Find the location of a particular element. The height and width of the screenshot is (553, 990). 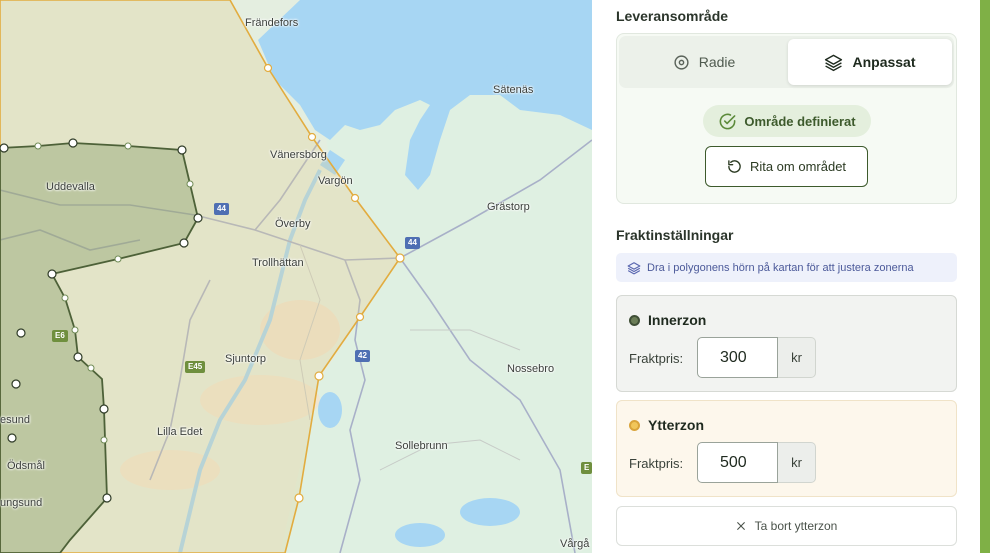

road-shield-e6: E6 is located at coordinates (60, 336).